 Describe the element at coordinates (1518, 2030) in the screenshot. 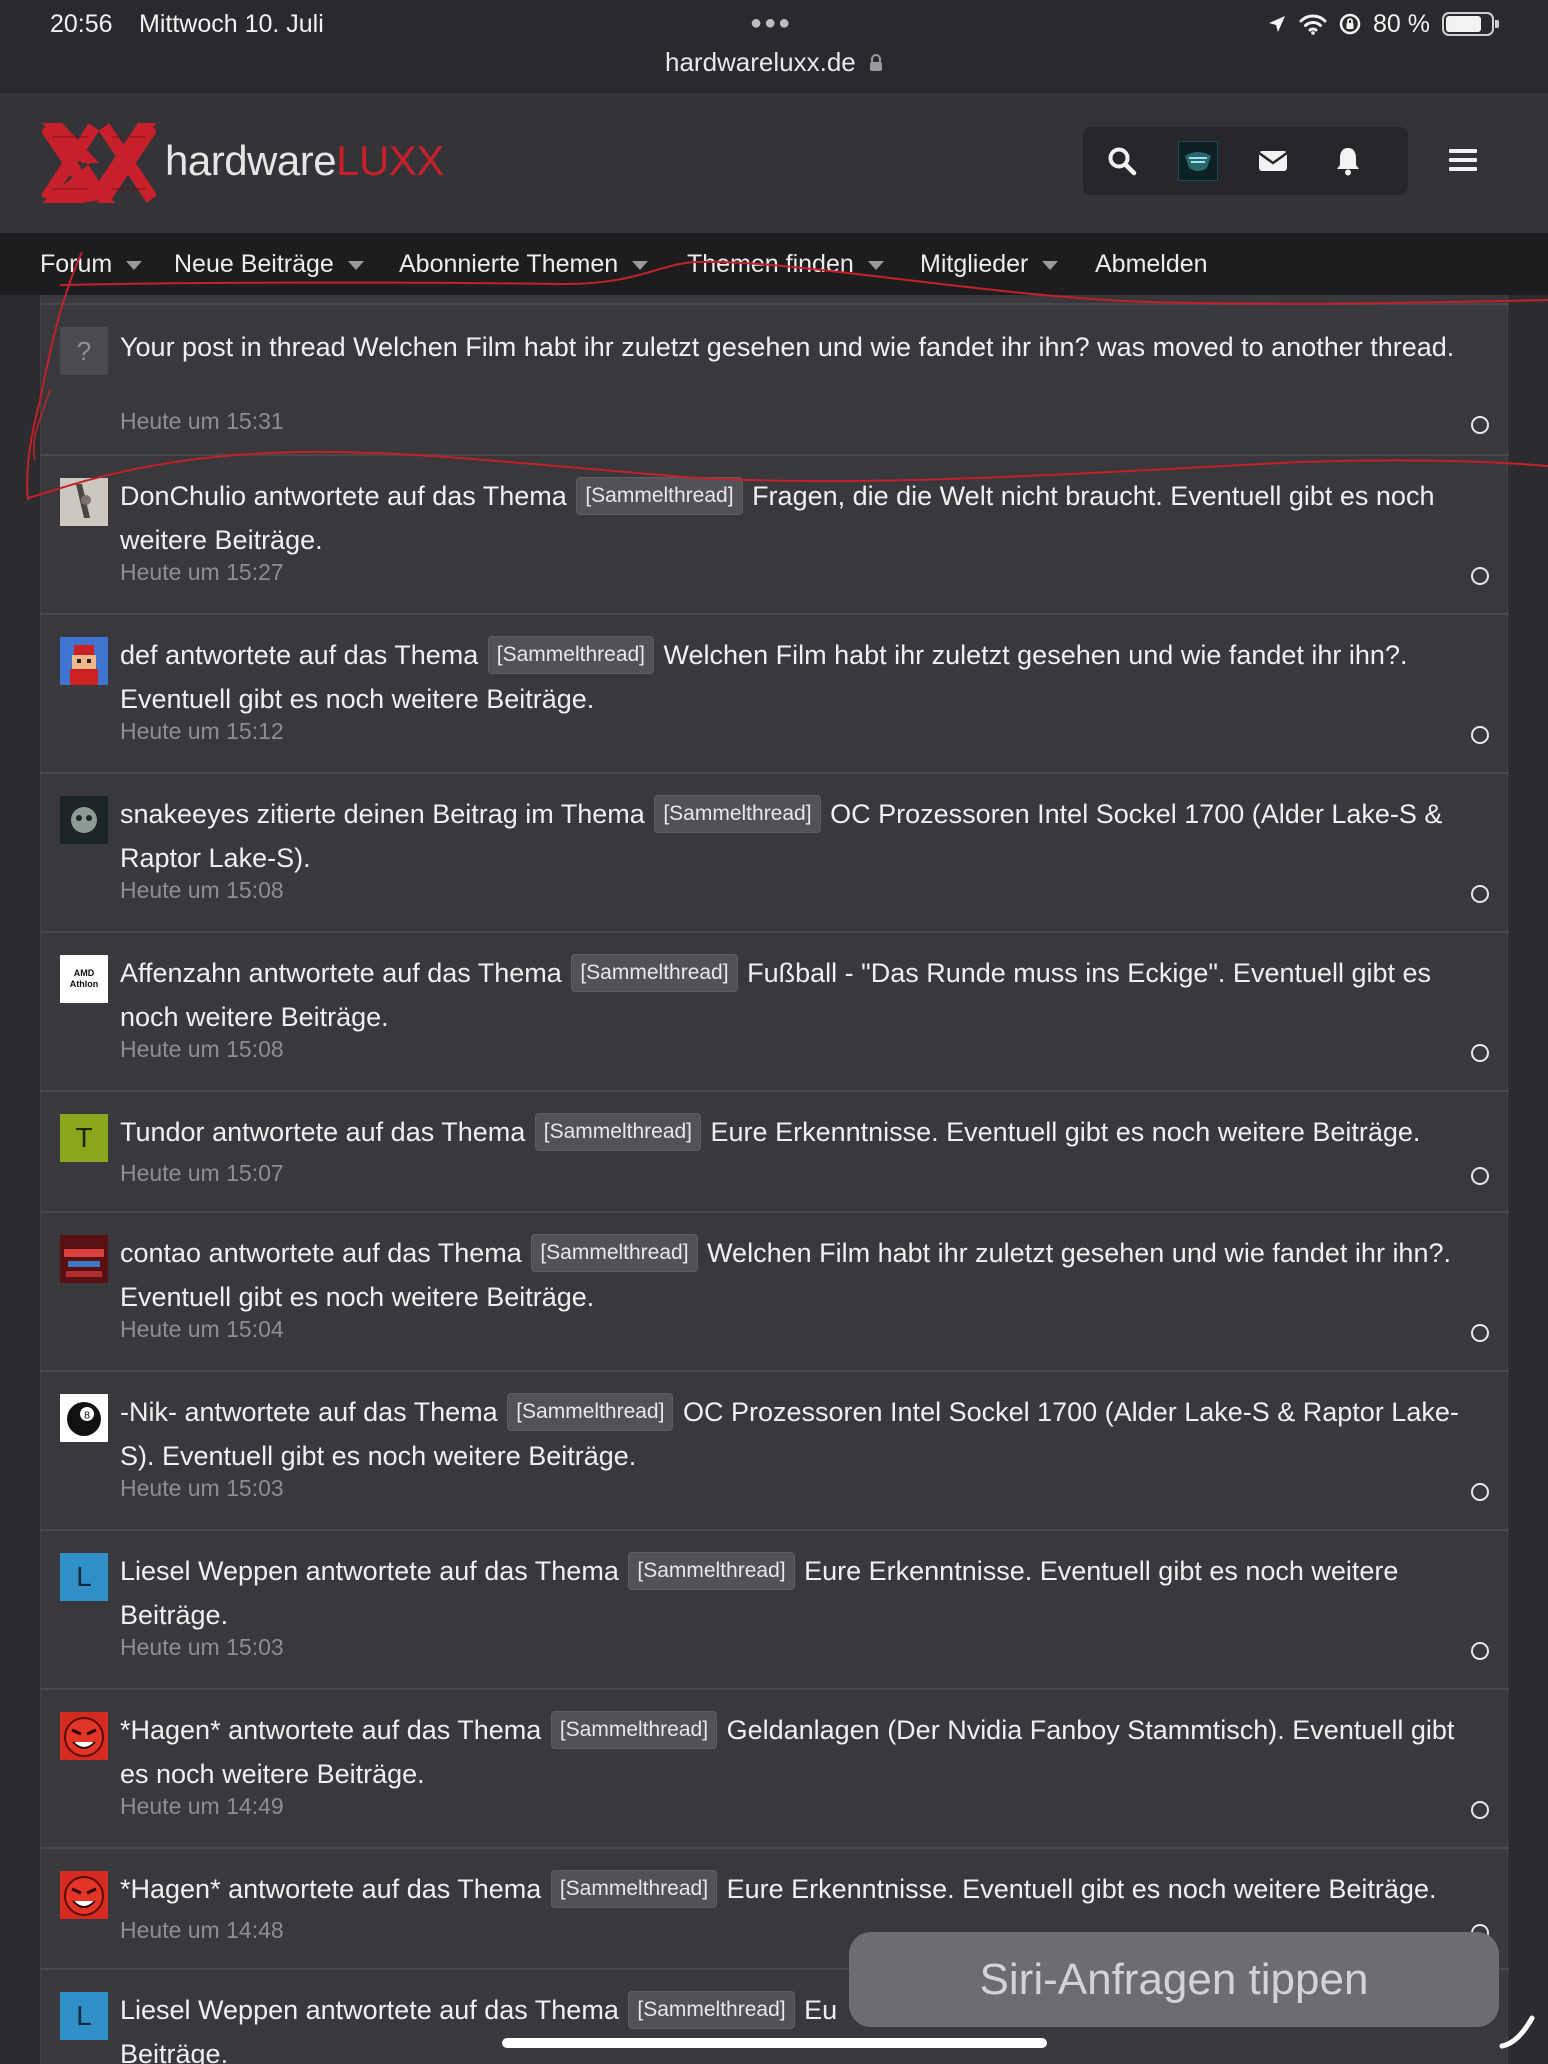

I see `pencil-corner-icon` at that location.